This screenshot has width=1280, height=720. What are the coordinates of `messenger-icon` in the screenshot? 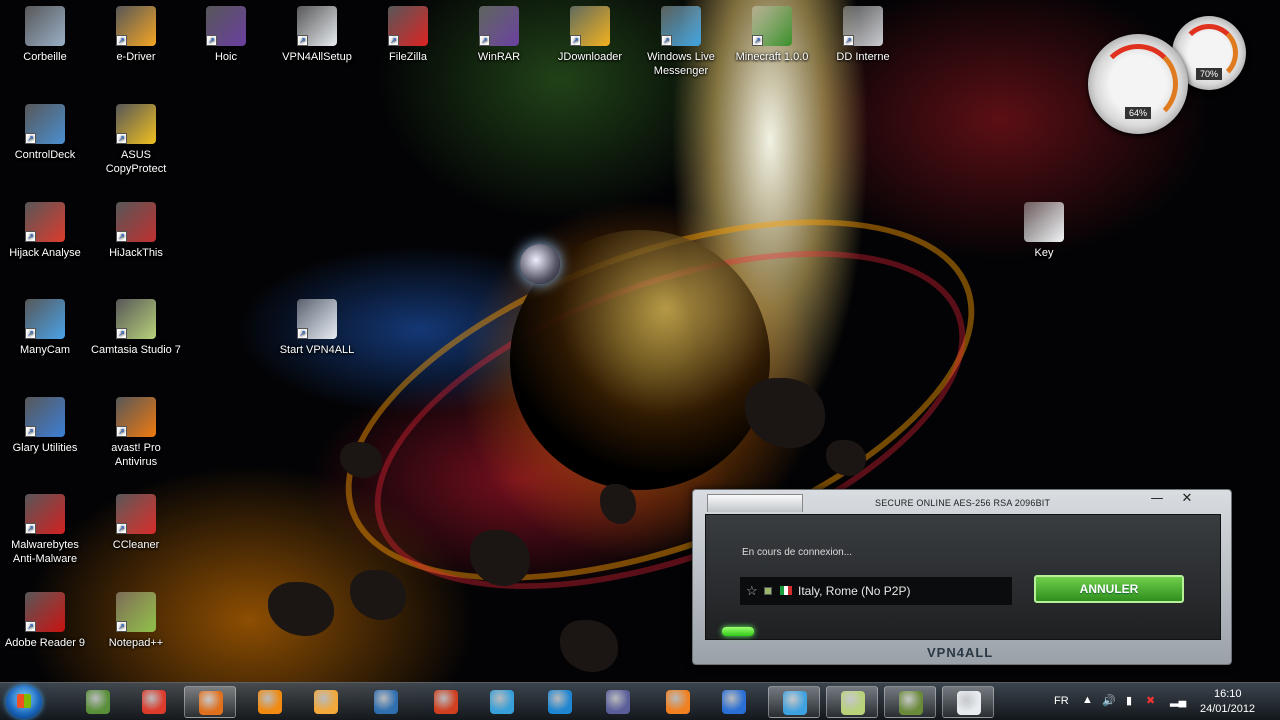 It's located at (795, 703).